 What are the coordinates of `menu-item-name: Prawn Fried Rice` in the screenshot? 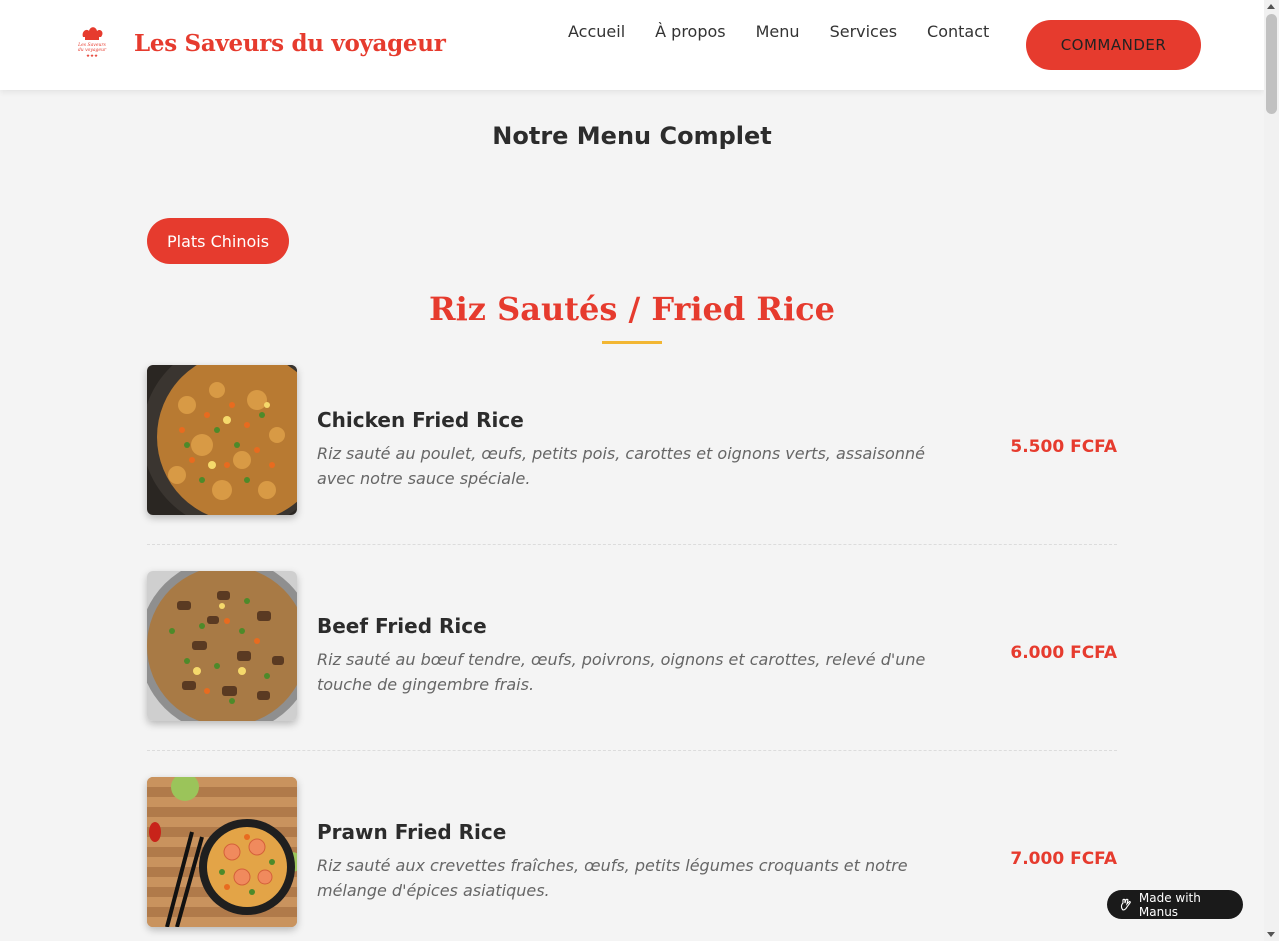 It's located at (412, 832).